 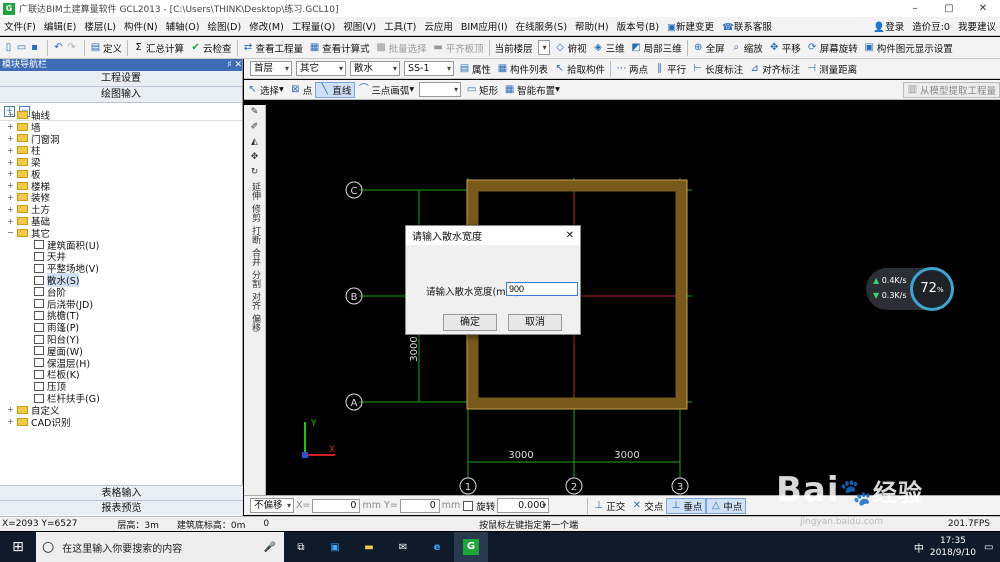 What do you see at coordinates (579, 69) in the screenshot?
I see `pick-component-button: ↖ 拾取构件` at bounding box center [579, 69].